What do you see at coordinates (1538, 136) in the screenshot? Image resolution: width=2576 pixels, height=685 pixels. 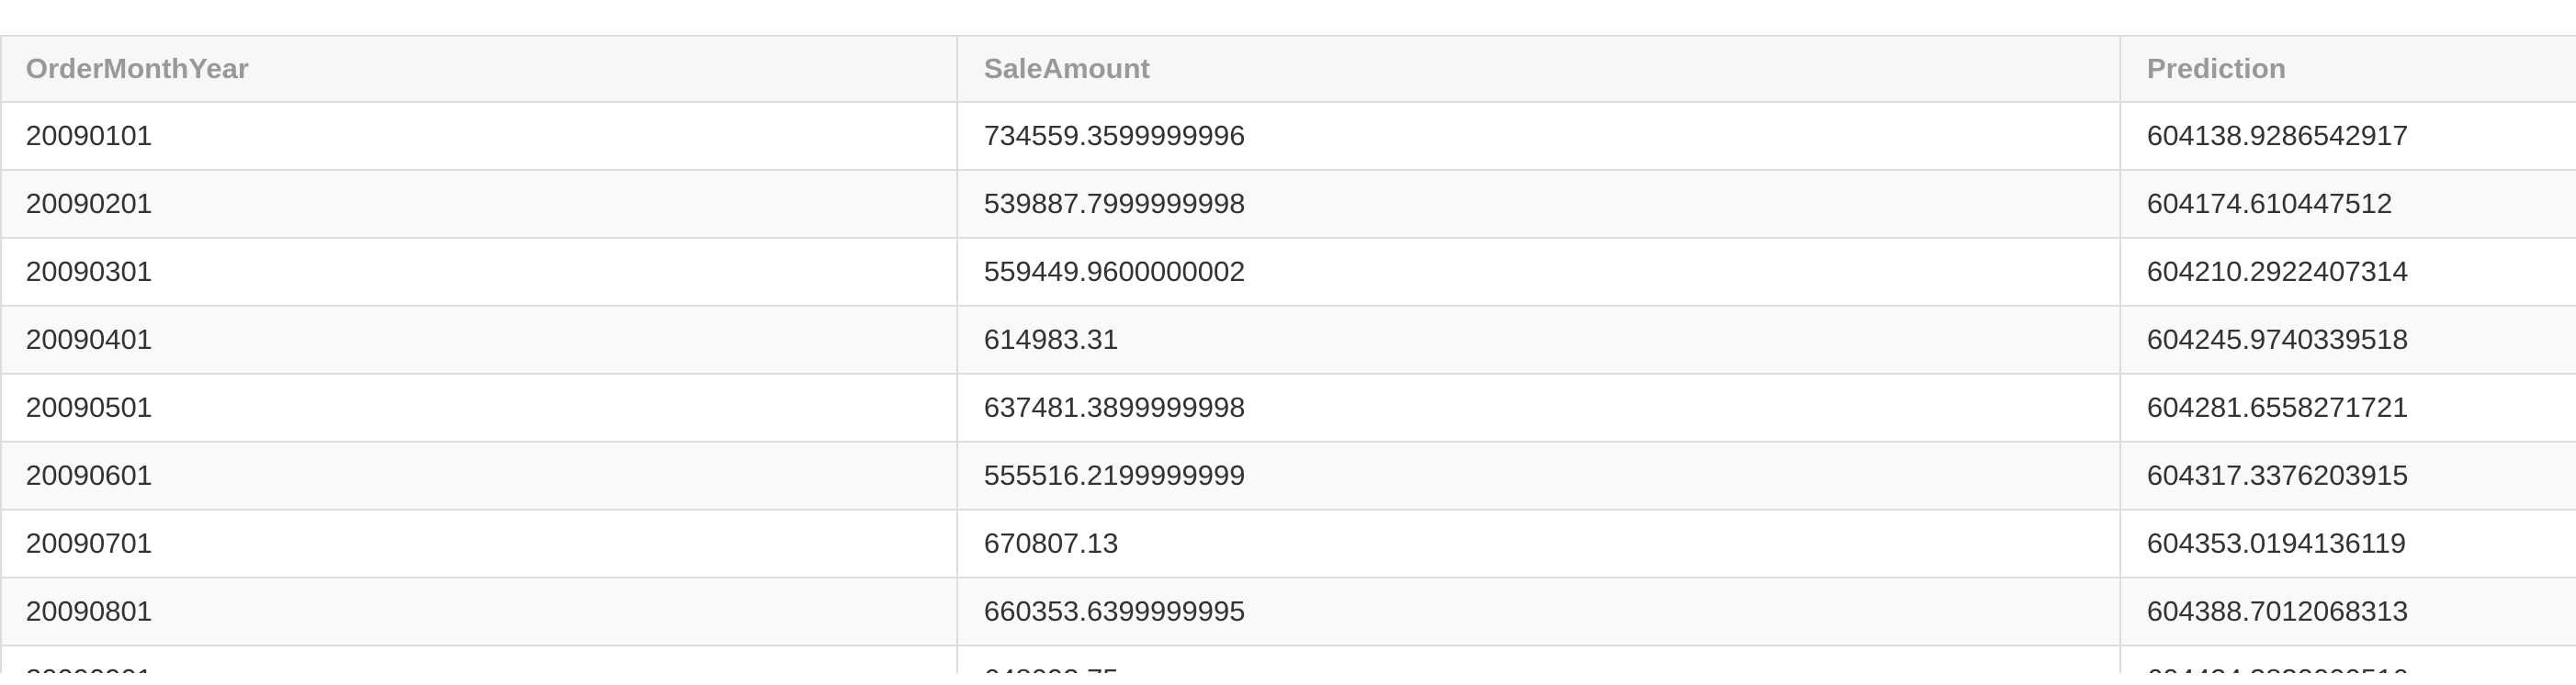 I see `cell-saleamount: 734559.3599999996` at bounding box center [1538, 136].